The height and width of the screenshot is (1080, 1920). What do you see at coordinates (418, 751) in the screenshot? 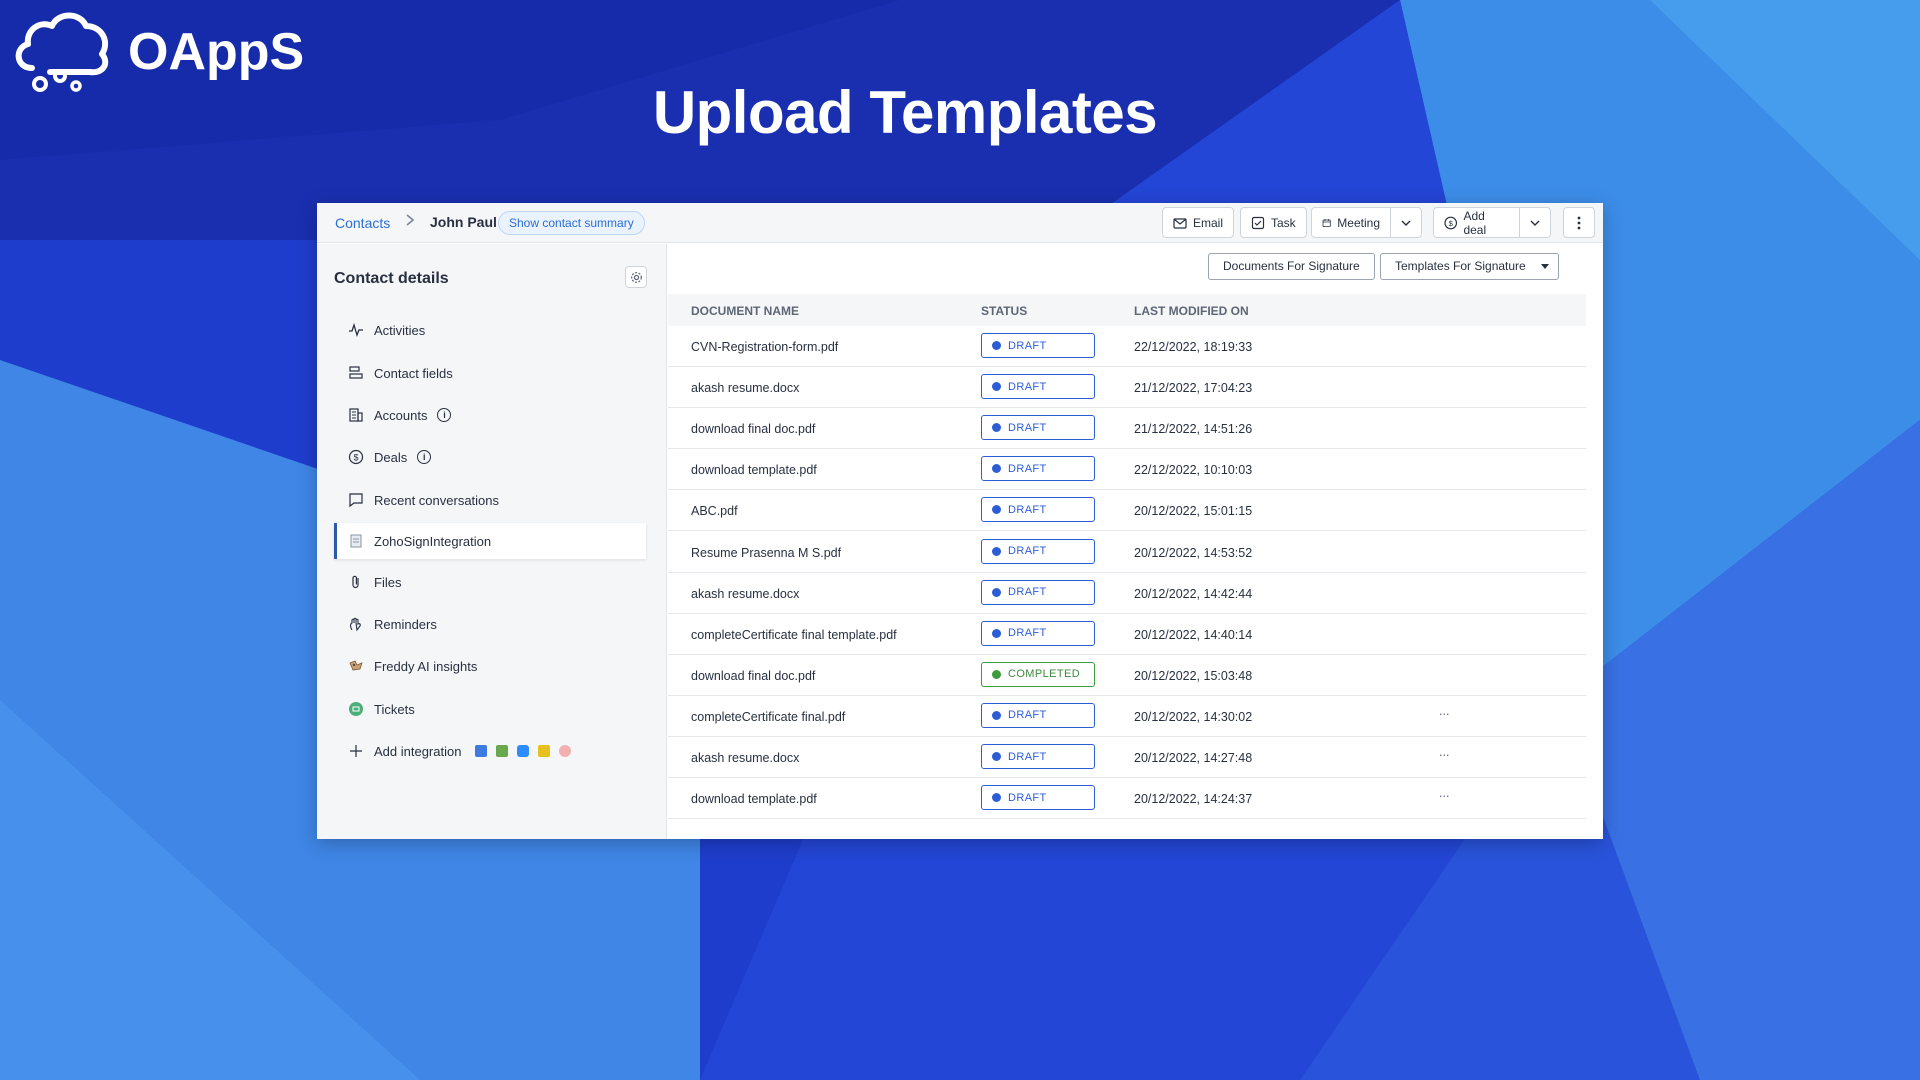
I see `sidebar-item-label: Add integration` at bounding box center [418, 751].